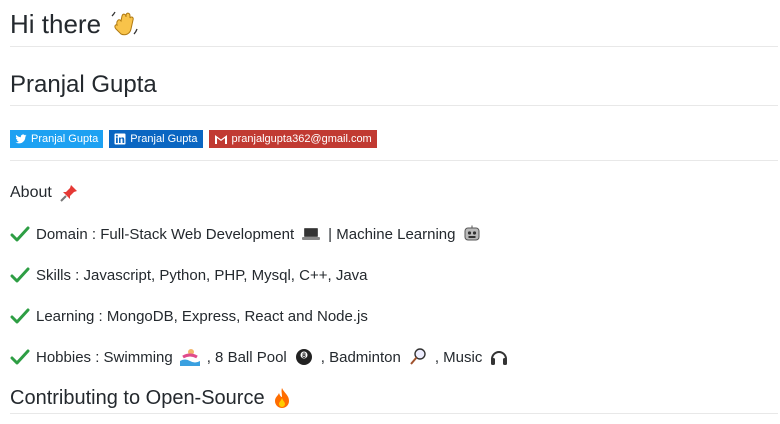 Image resolution: width=780 pixels, height=424 pixels. Describe the element at coordinates (395, 24) in the screenshot. I see `page-title: Hi there` at that location.